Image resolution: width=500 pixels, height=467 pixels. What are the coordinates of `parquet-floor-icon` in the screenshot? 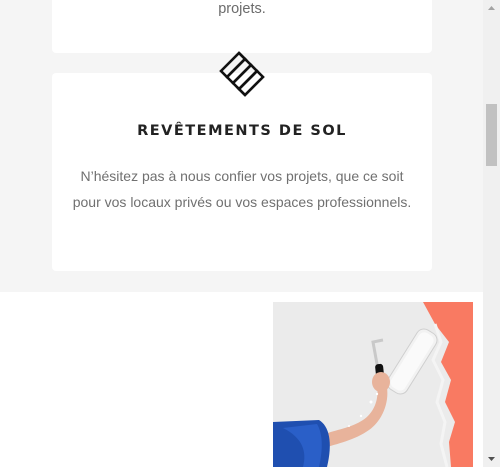 It's located at (242, 74).